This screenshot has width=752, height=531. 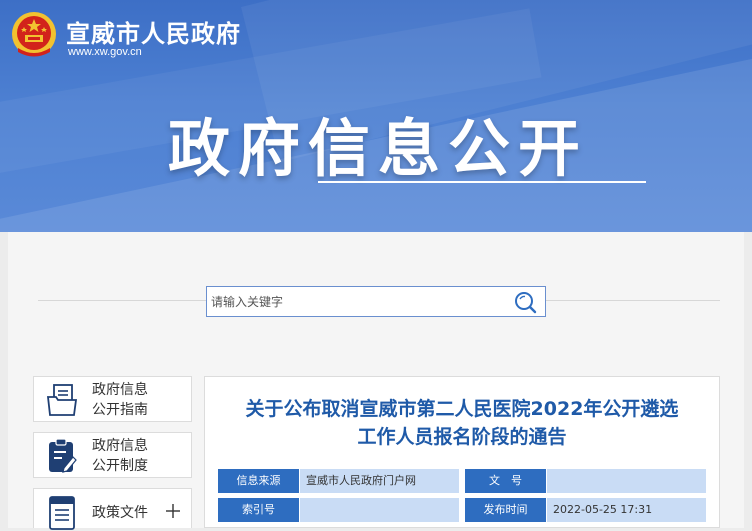 I want to click on meta-date-label: 发布时间, so click(x=505, y=510).